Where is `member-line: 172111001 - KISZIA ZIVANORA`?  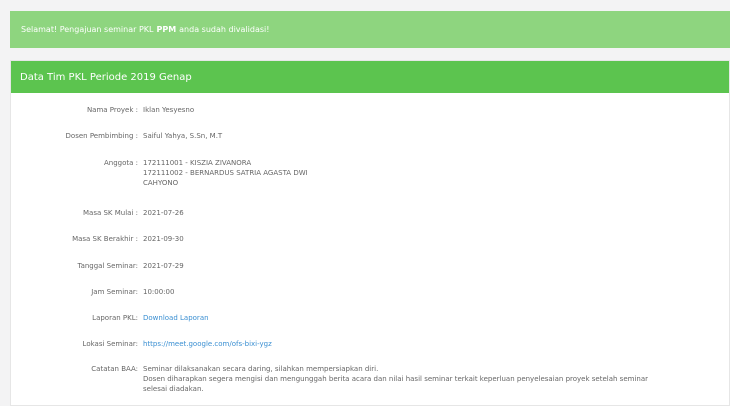
member-line: 172111001 - KISZIA ZIVANORA is located at coordinates (197, 163).